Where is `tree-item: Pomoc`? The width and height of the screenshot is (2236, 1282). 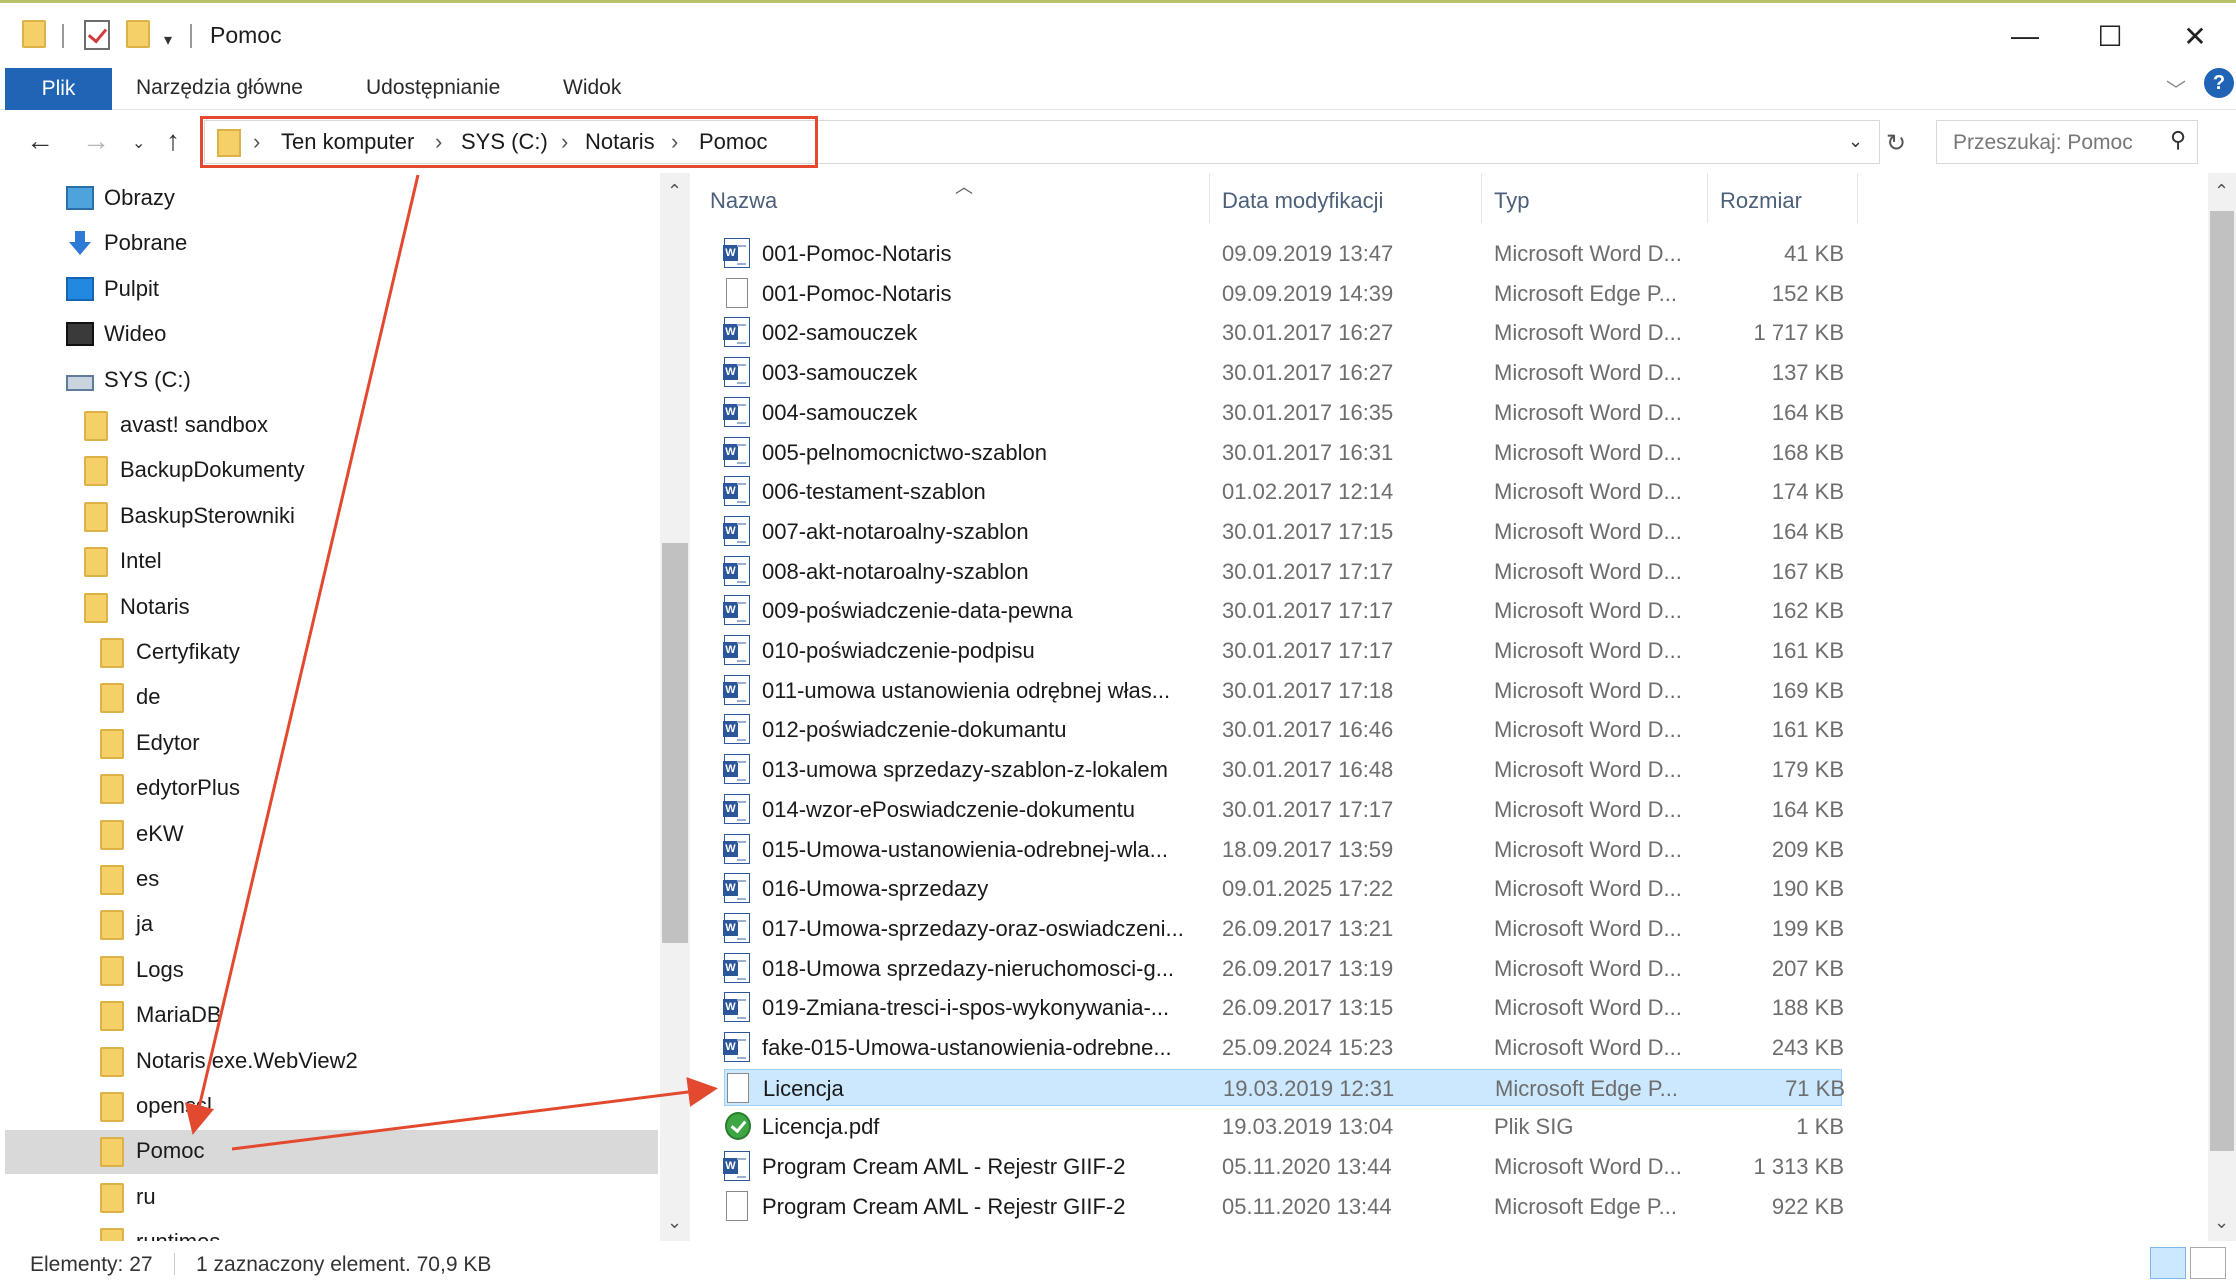 tree-item: Pomoc is located at coordinates (331, 1152).